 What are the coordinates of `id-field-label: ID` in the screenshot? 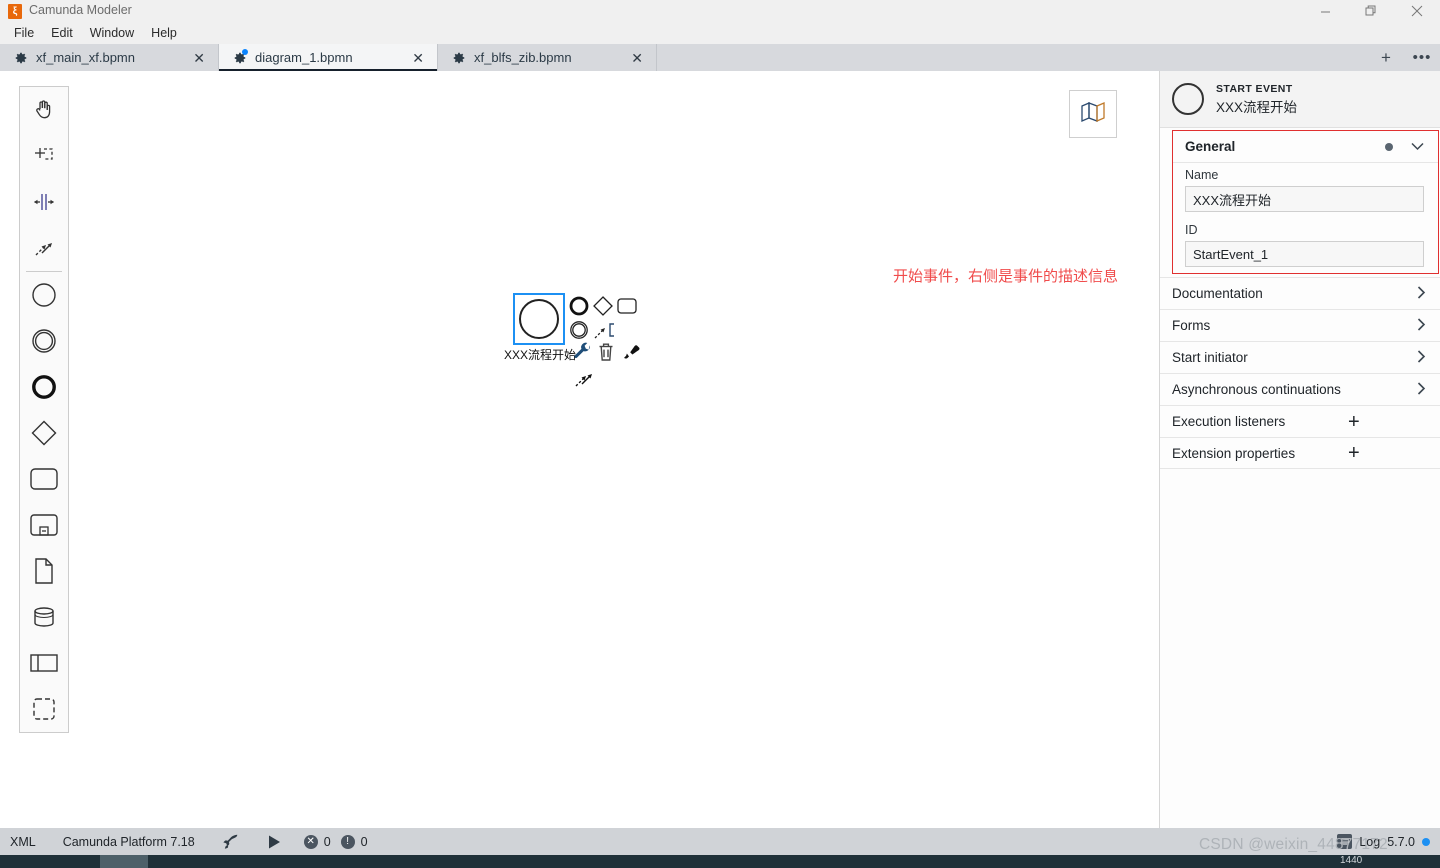 It's located at (1191, 230).